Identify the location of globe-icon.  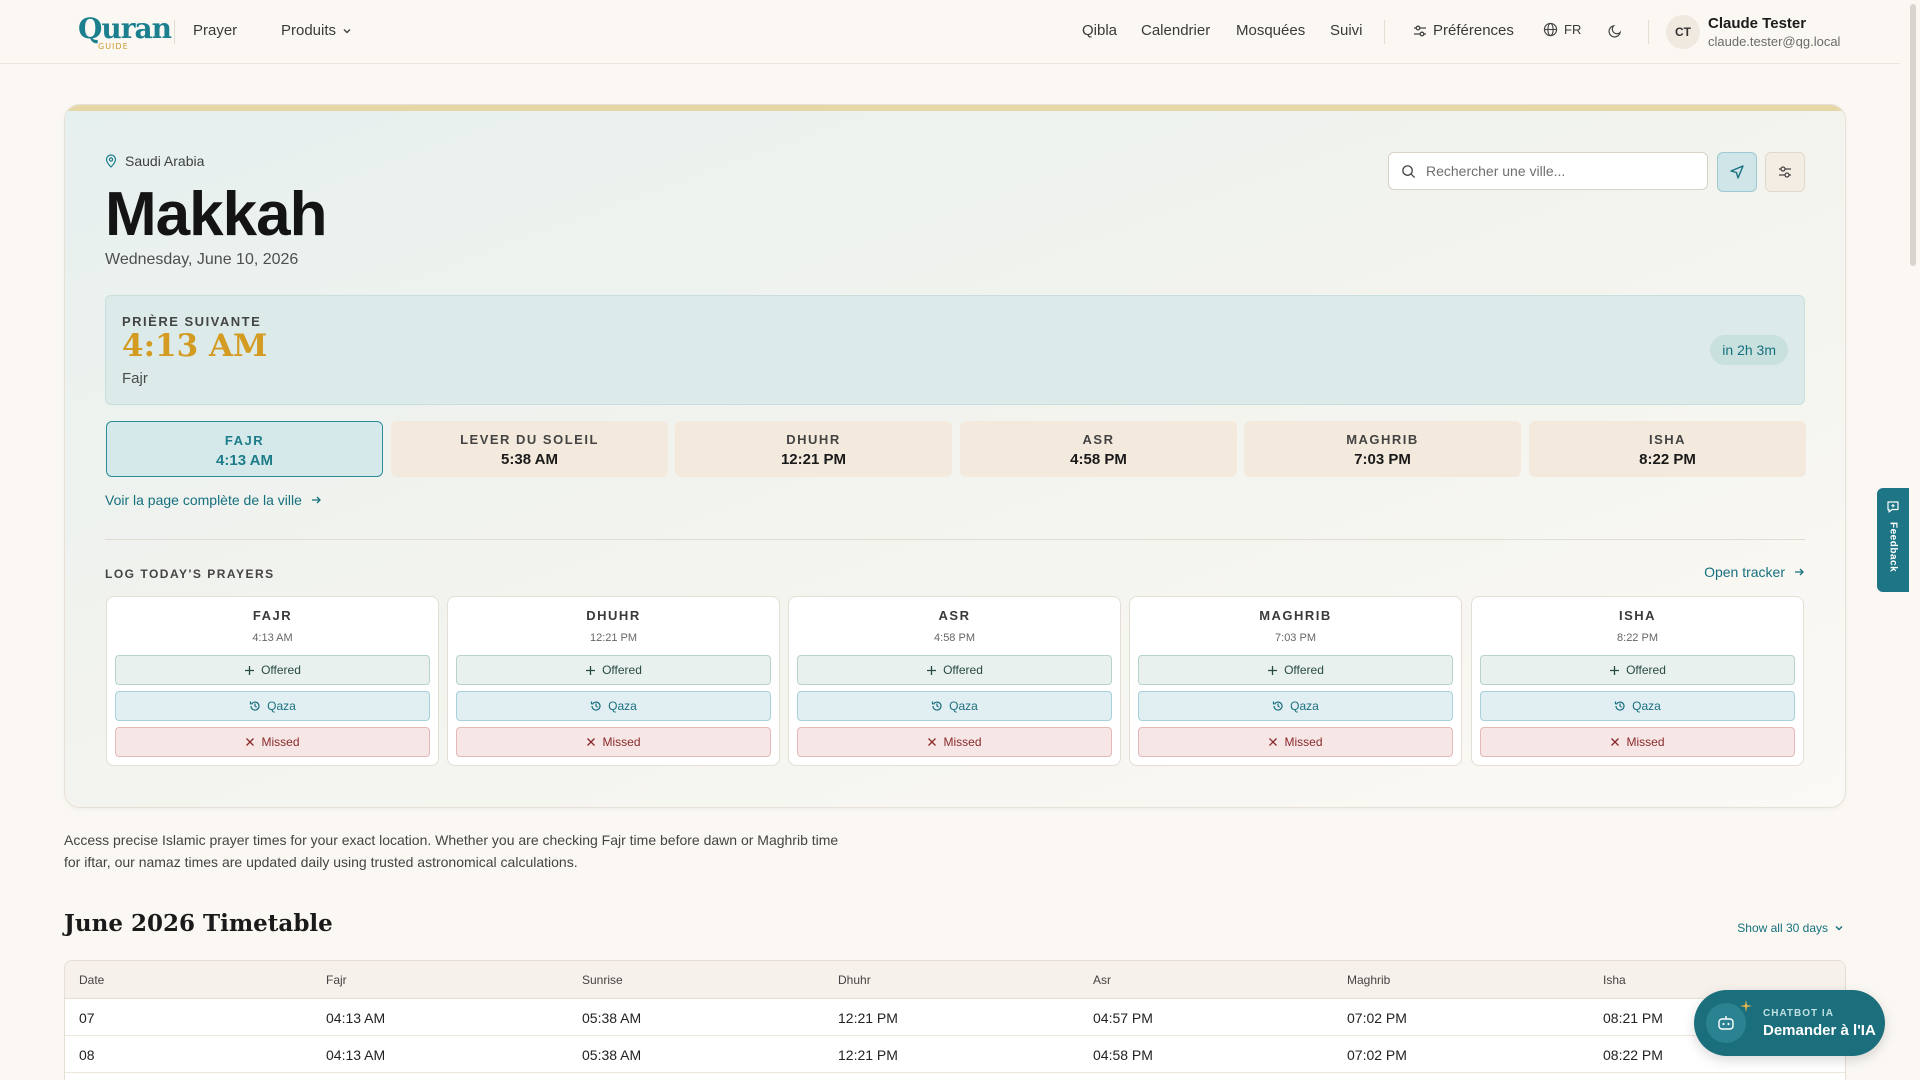
(1550, 29).